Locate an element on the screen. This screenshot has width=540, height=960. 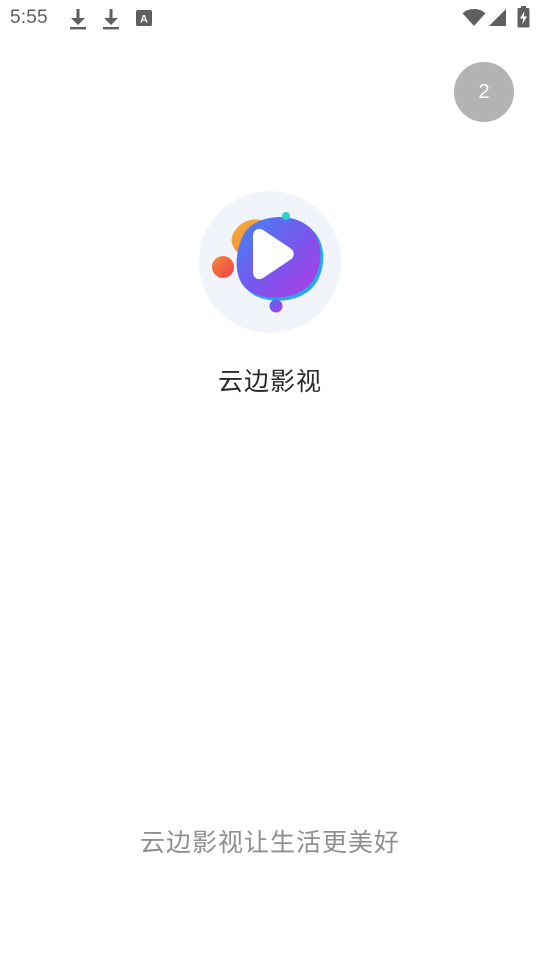
text-badge-icon: A is located at coordinates (144, 18).